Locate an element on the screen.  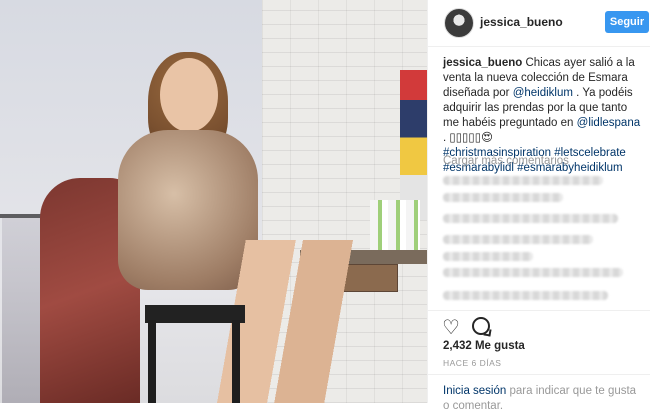
login-link: Inicia sesión is located at coordinates (474, 391).